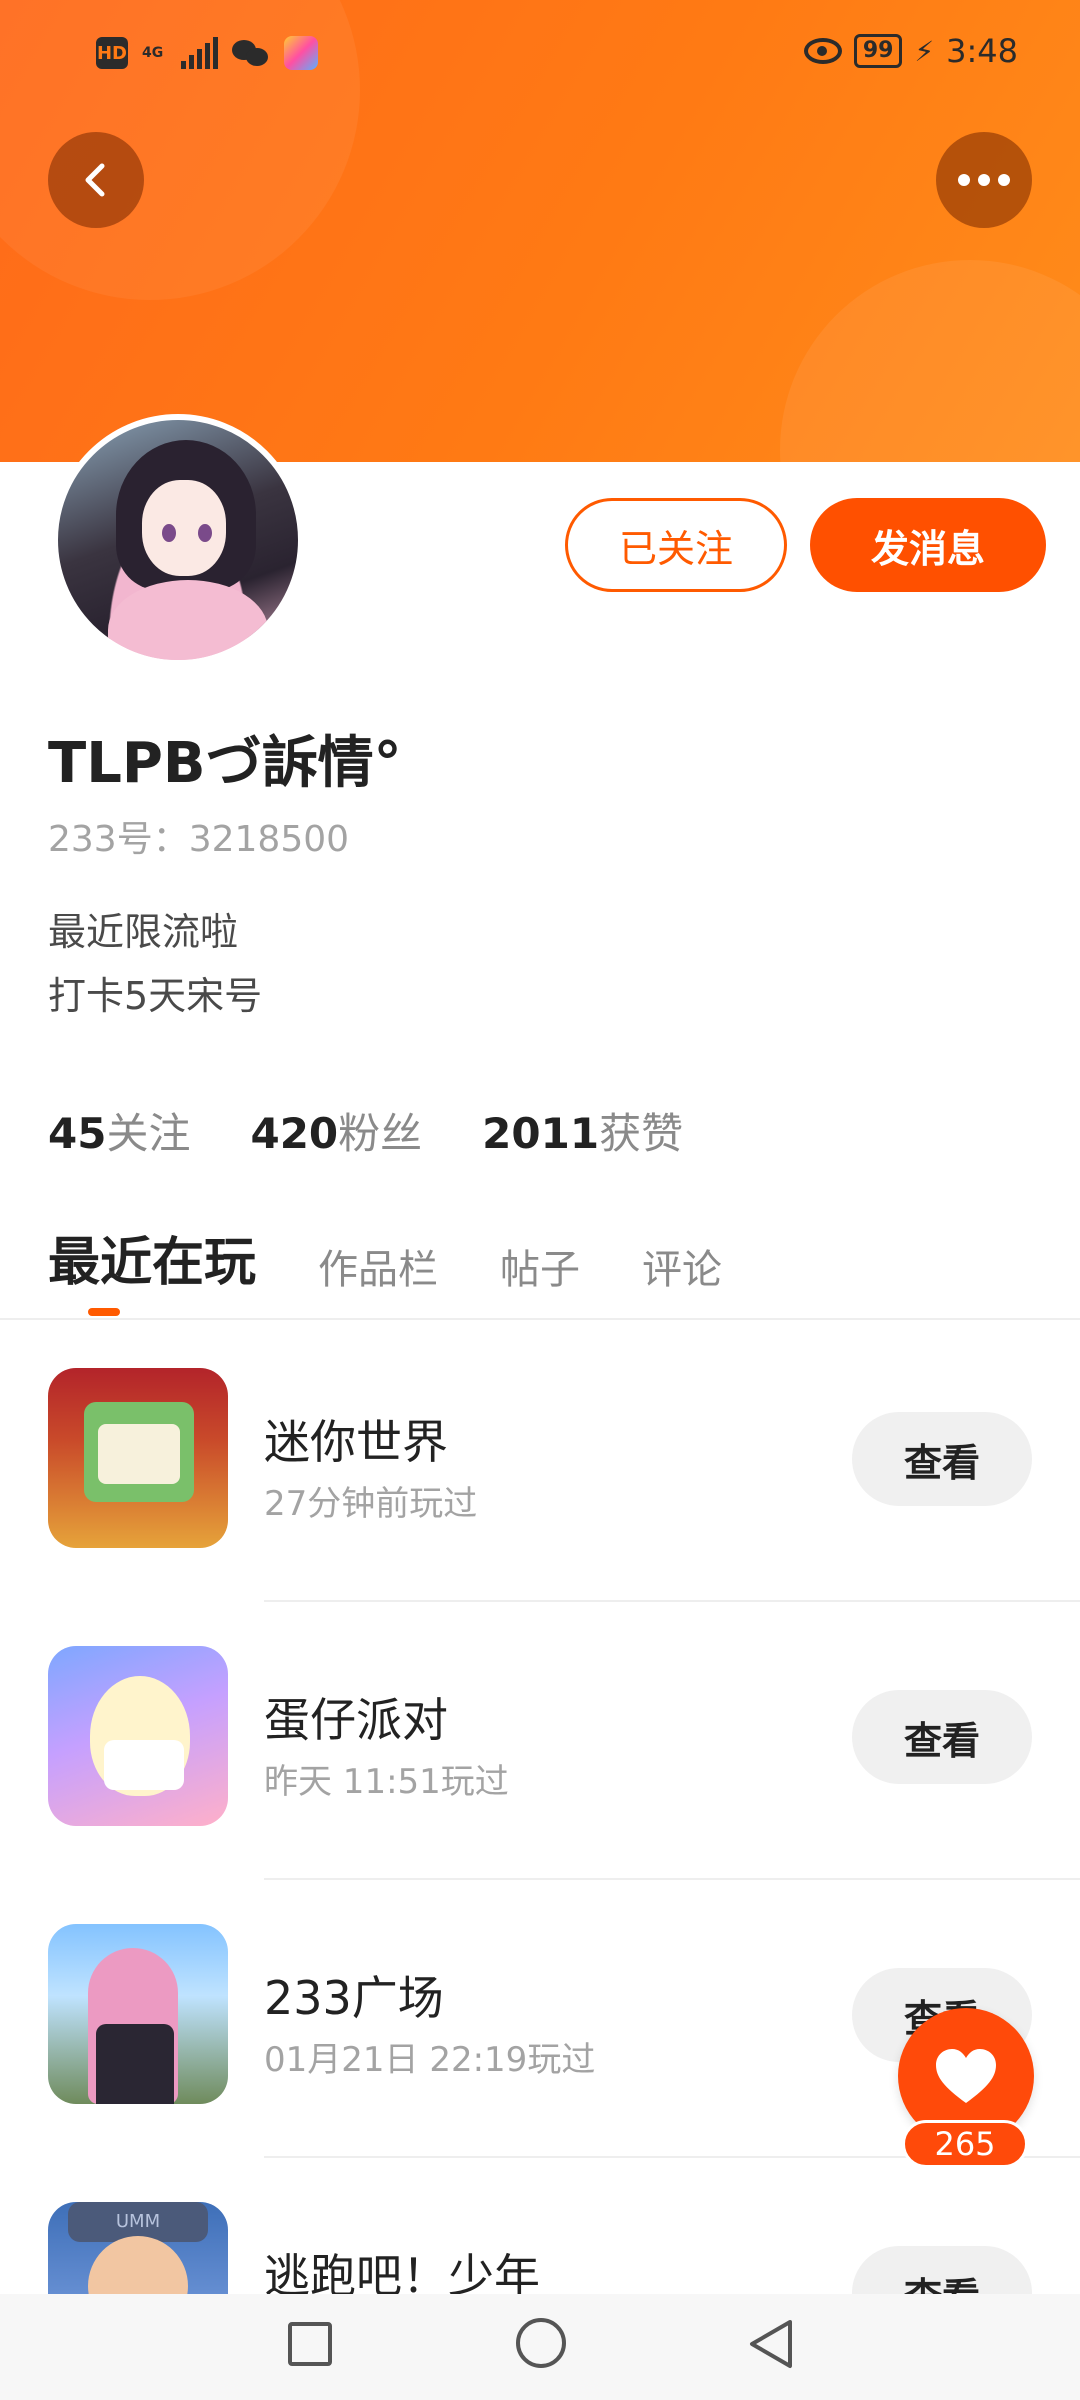 This screenshot has width=1080, height=2400. Describe the element at coordinates (541, 1133) in the screenshot. I see `likes-count: 2011` at that location.